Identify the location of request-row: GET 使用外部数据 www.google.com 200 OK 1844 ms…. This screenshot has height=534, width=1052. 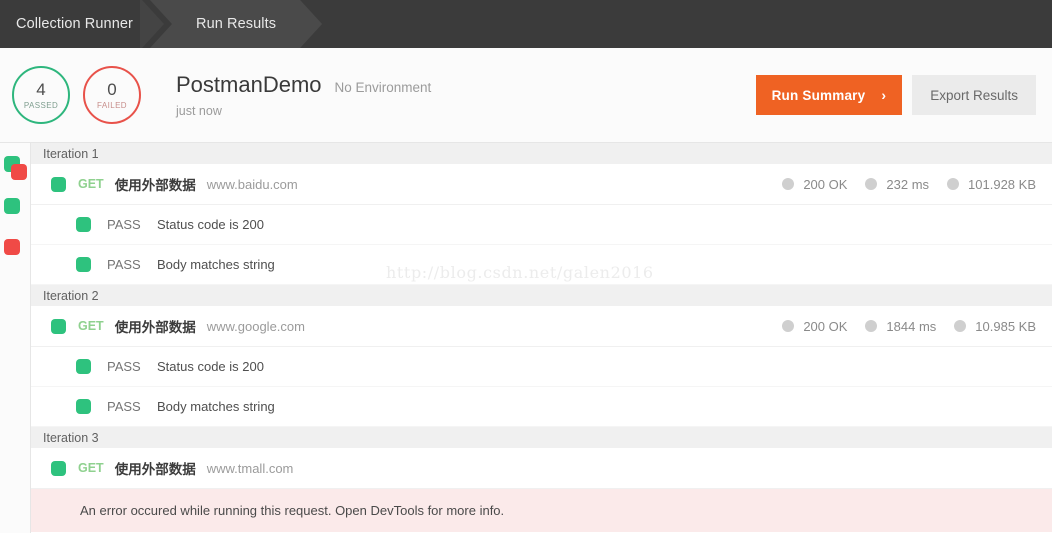
(541, 326).